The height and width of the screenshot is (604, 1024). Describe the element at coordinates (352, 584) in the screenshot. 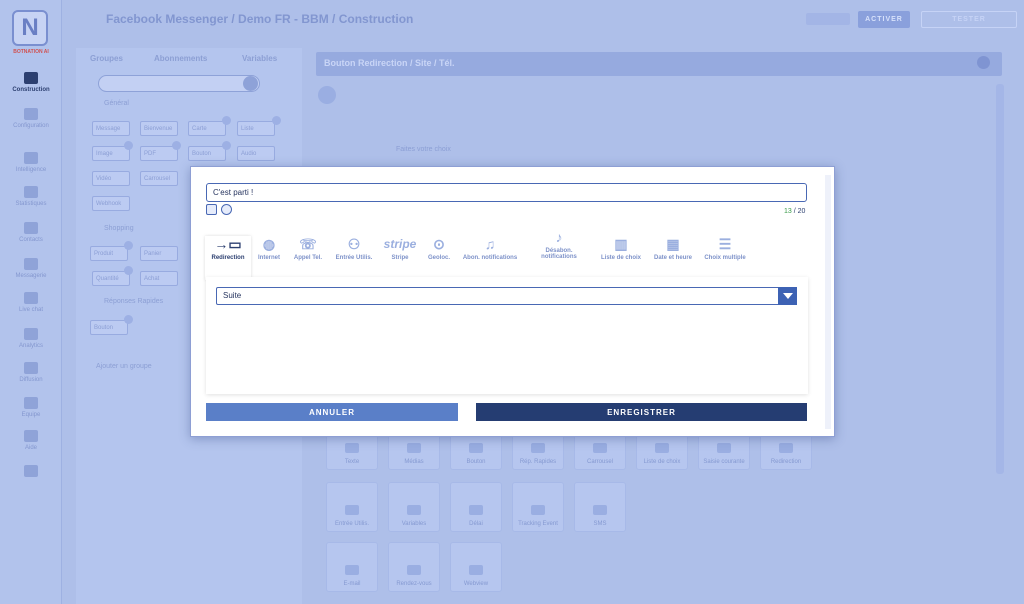

I see `tile-label: E-mail` at that location.